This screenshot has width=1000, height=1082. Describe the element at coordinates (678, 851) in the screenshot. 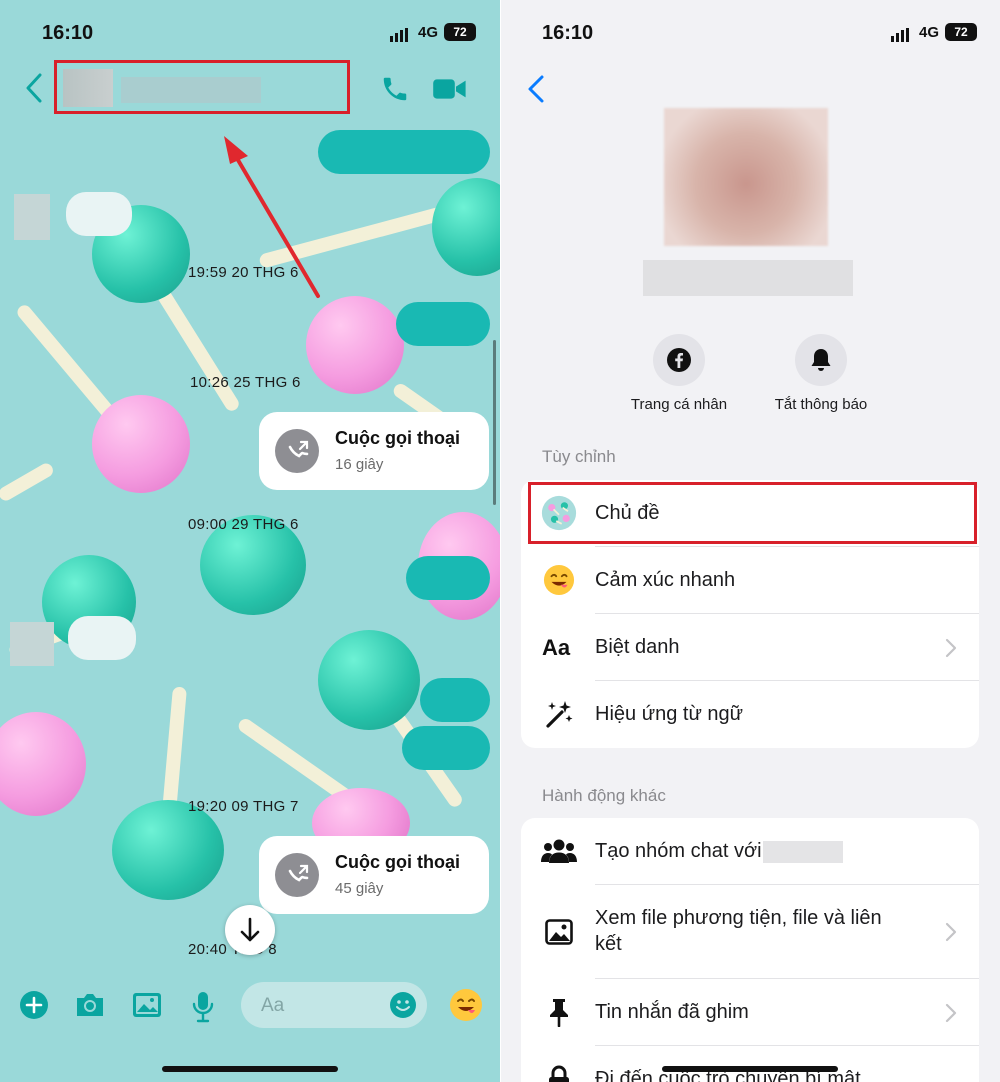

I see `menu-item-label: Tạo nhóm chat với` at that location.